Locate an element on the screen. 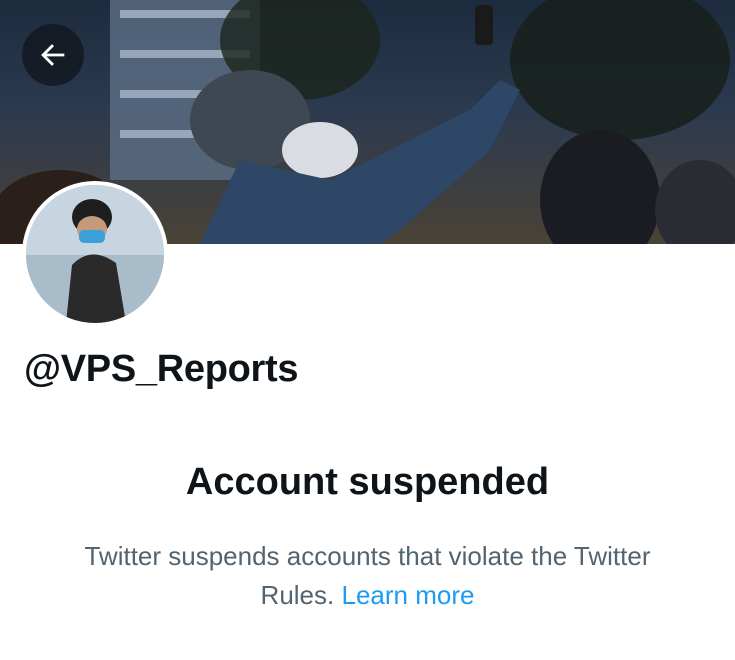 The height and width of the screenshot is (660, 735). profile-handle: @VPS_Reports is located at coordinates (161, 369).